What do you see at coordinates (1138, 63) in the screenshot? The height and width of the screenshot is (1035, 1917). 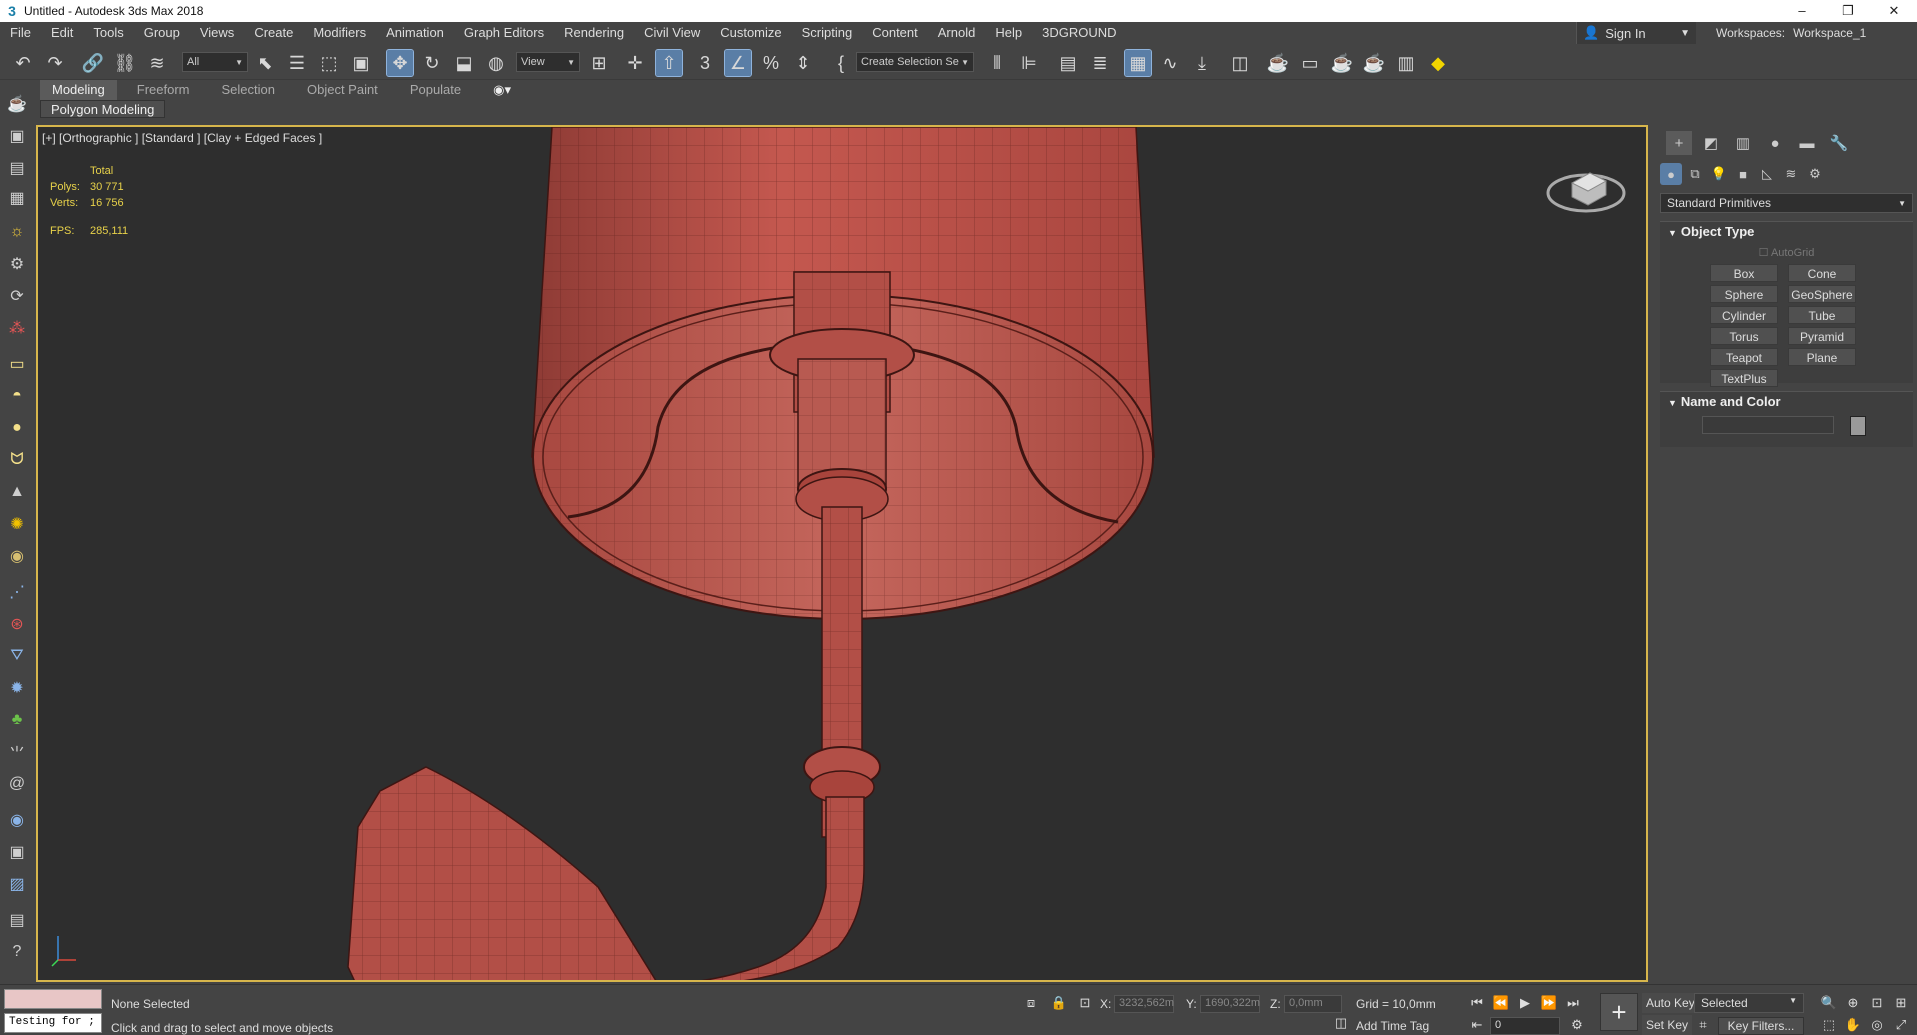 I see `toggle-ribbon-icon: ▦` at bounding box center [1138, 63].